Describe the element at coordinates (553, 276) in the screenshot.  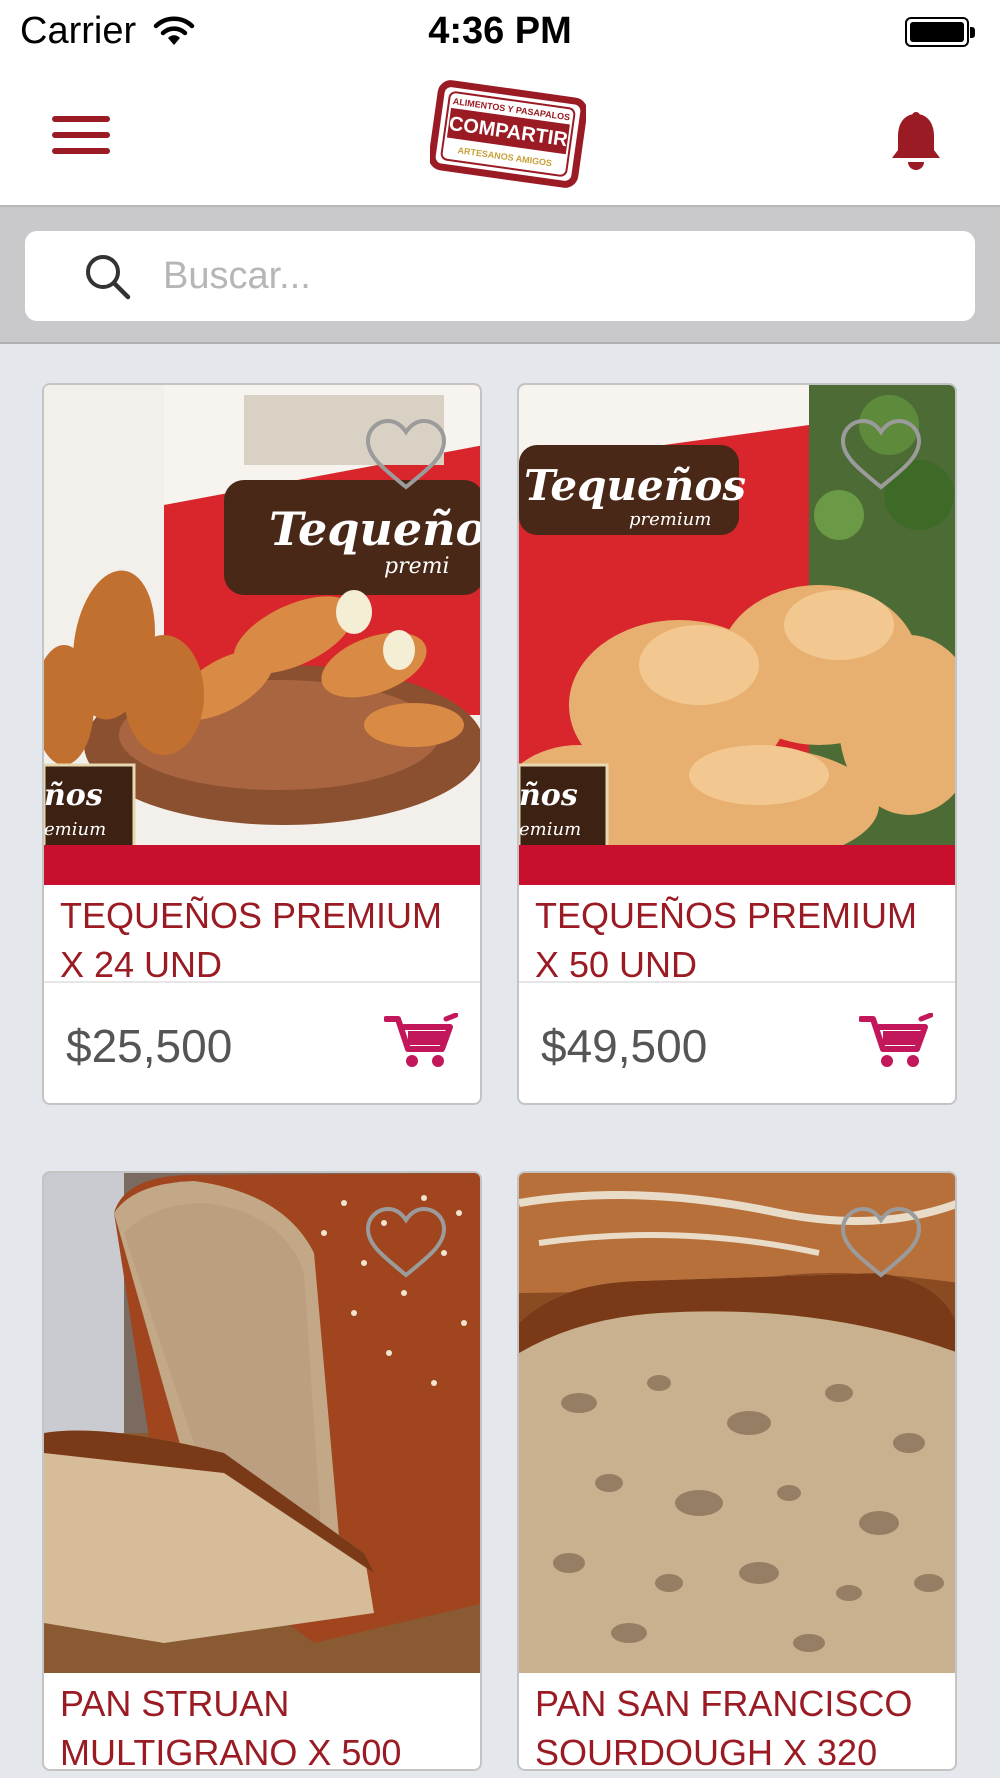
I see `search-input` at that location.